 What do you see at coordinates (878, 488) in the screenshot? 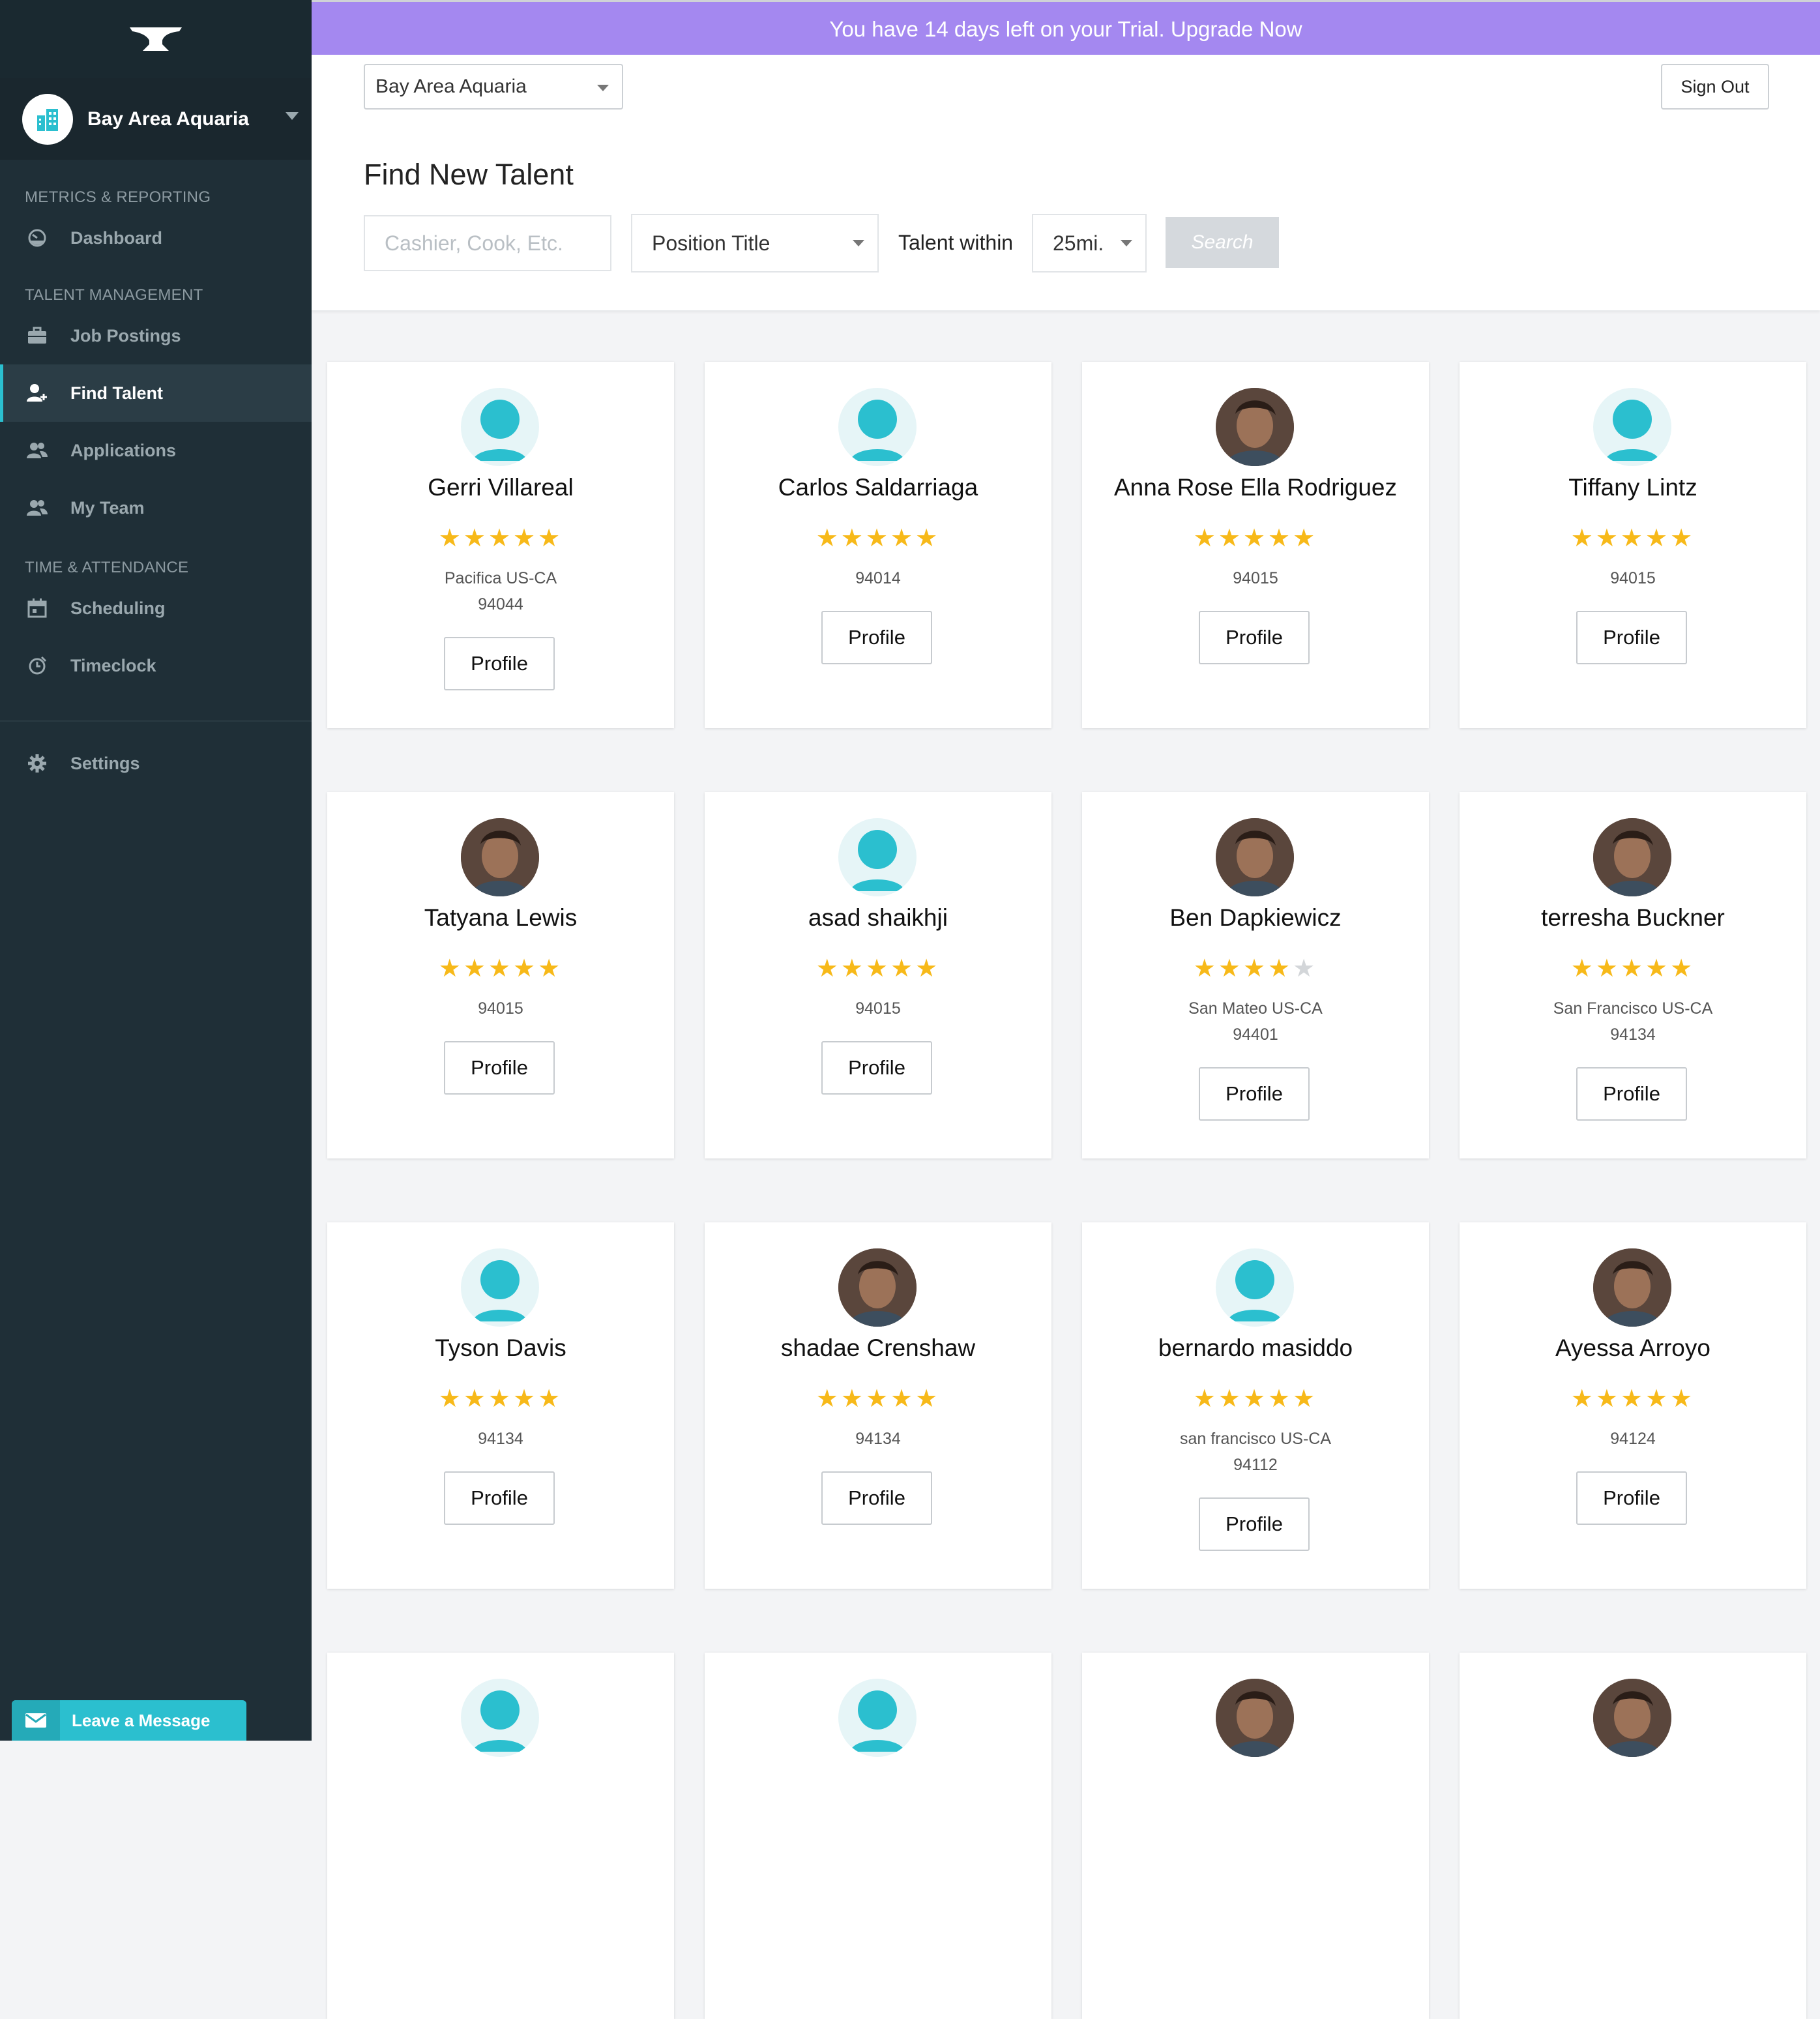
I see `candidate-name: Carlos Saldarriaga` at bounding box center [878, 488].